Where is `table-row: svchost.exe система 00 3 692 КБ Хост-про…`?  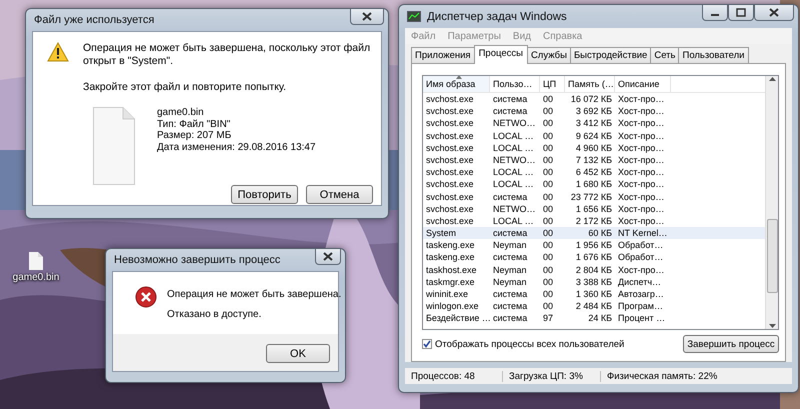 table-row: svchost.exe система 00 3 692 КБ Хост-про… is located at coordinates (594, 111).